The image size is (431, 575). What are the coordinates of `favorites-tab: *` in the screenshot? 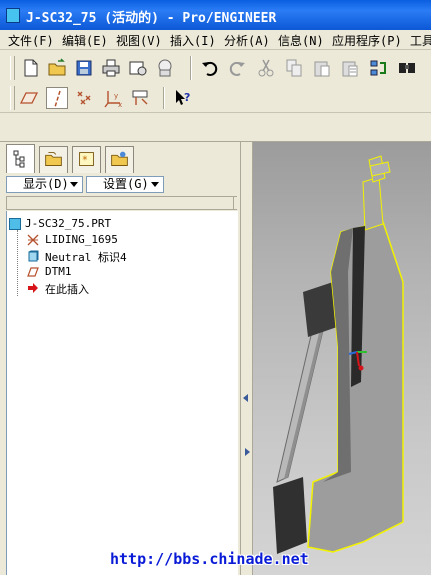 It's located at (86, 159).